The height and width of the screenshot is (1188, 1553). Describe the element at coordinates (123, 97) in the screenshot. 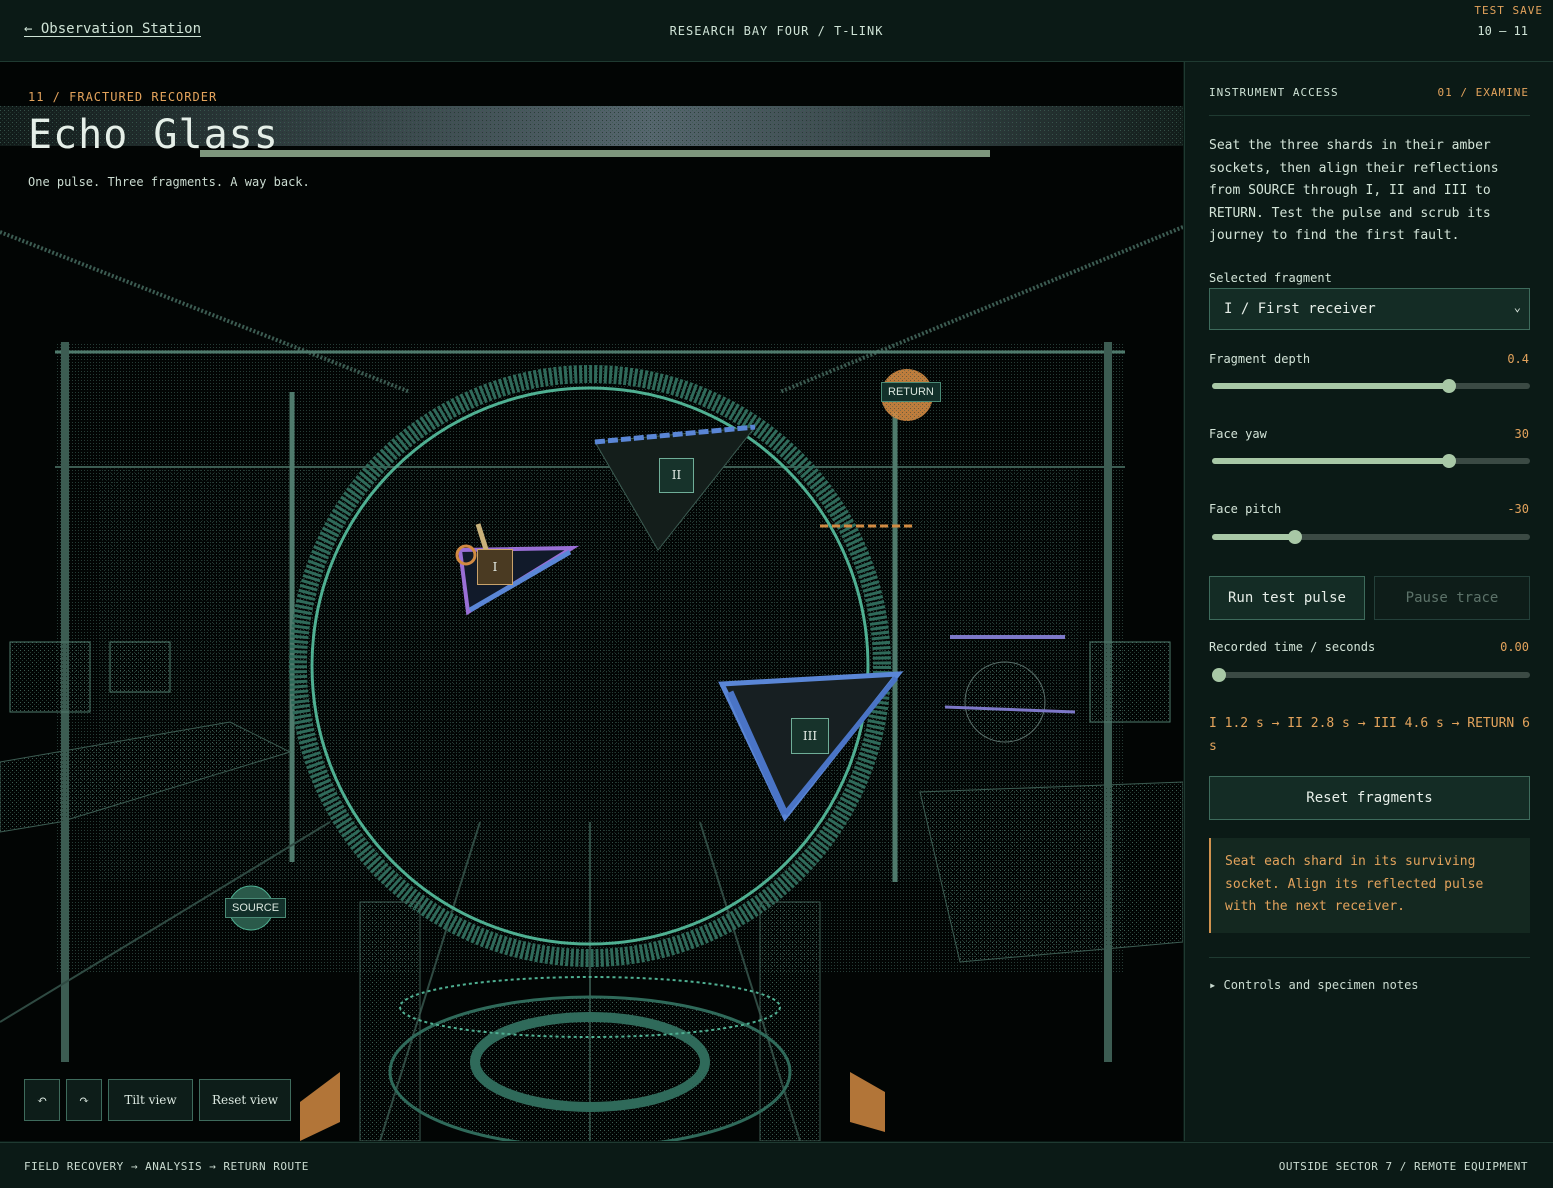

I see `scene-eyebrow: 11 / FRACTURED RECORDER` at that location.